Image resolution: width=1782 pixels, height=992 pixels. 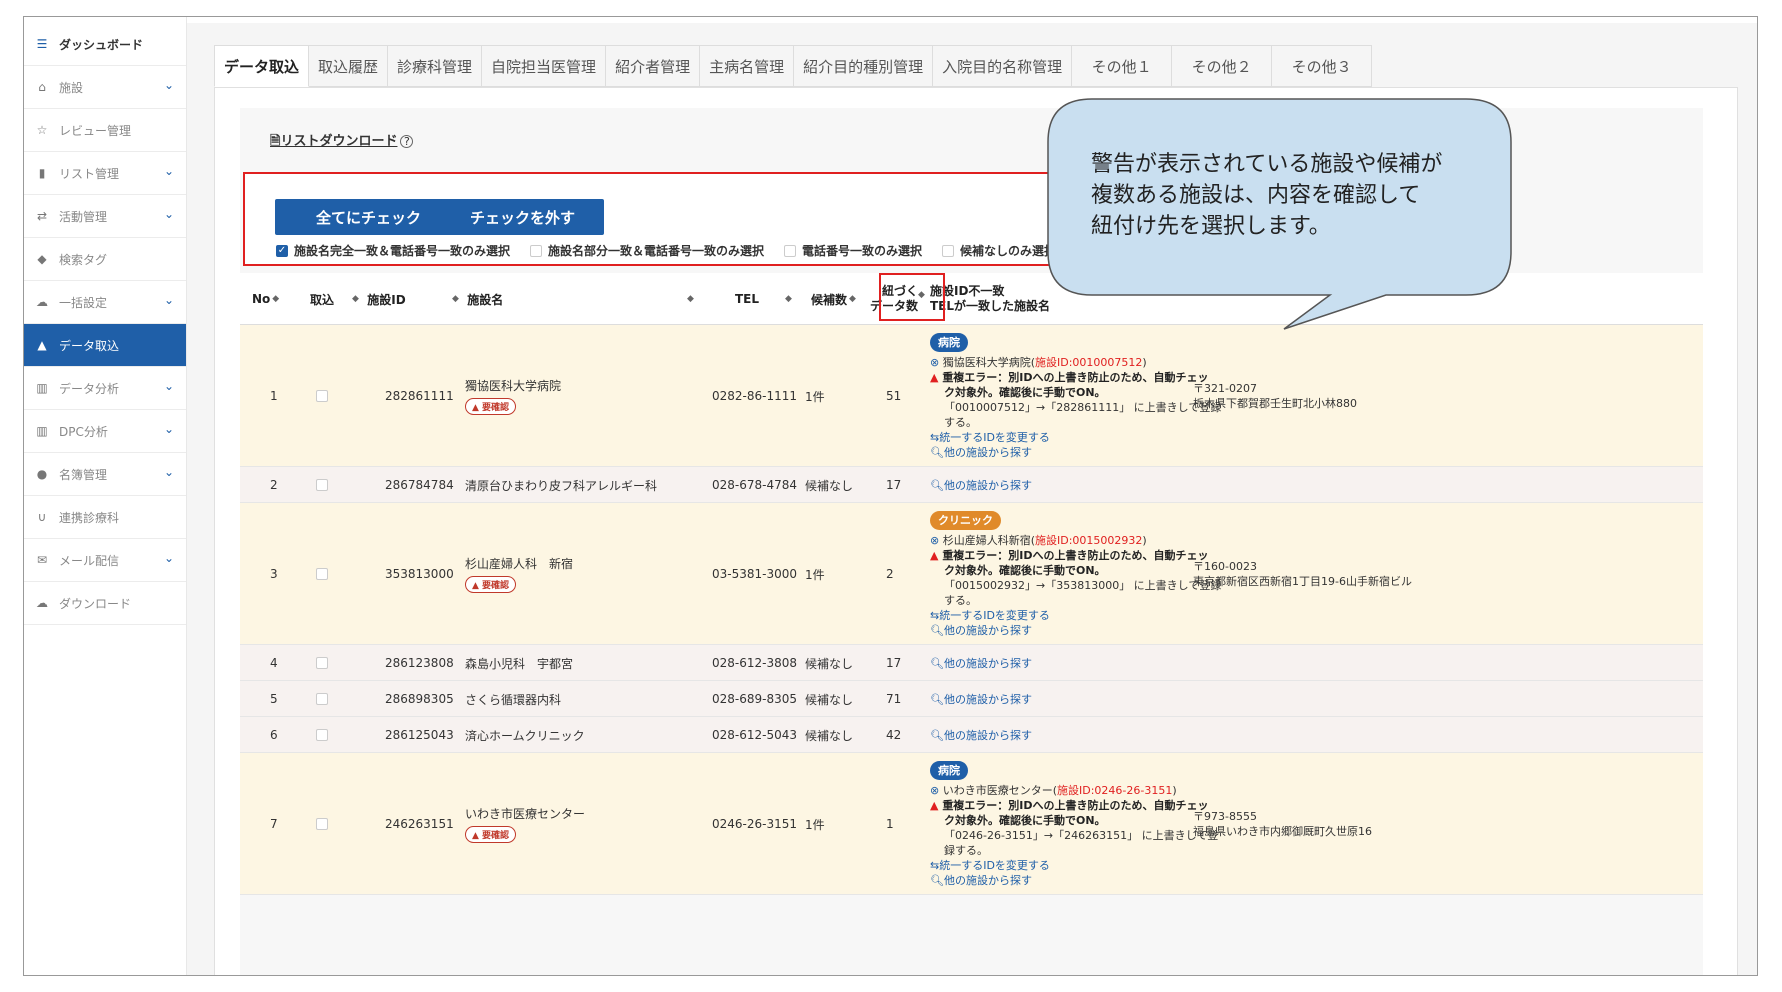 What do you see at coordinates (853, 250) in the screenshot?
I see `option-2: 電話番号一致のみ選択` at bounding box center [853, 250].